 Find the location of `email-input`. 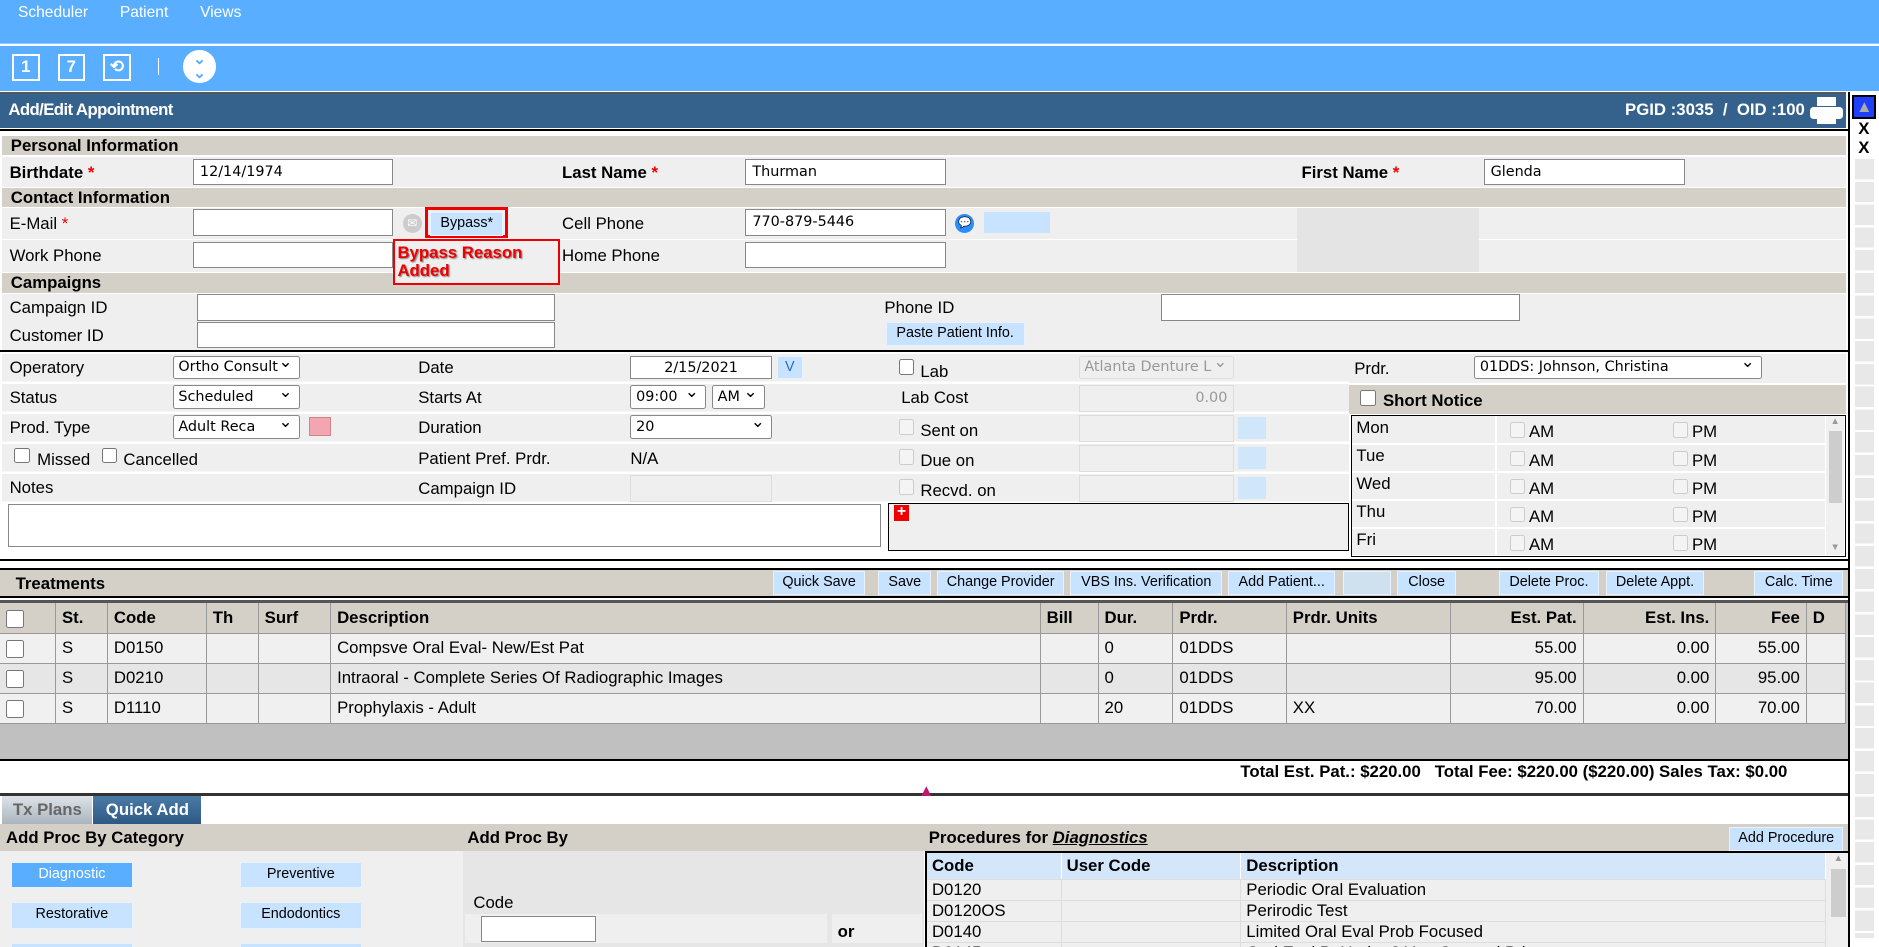

email-input is located at coordinates (293, 222).